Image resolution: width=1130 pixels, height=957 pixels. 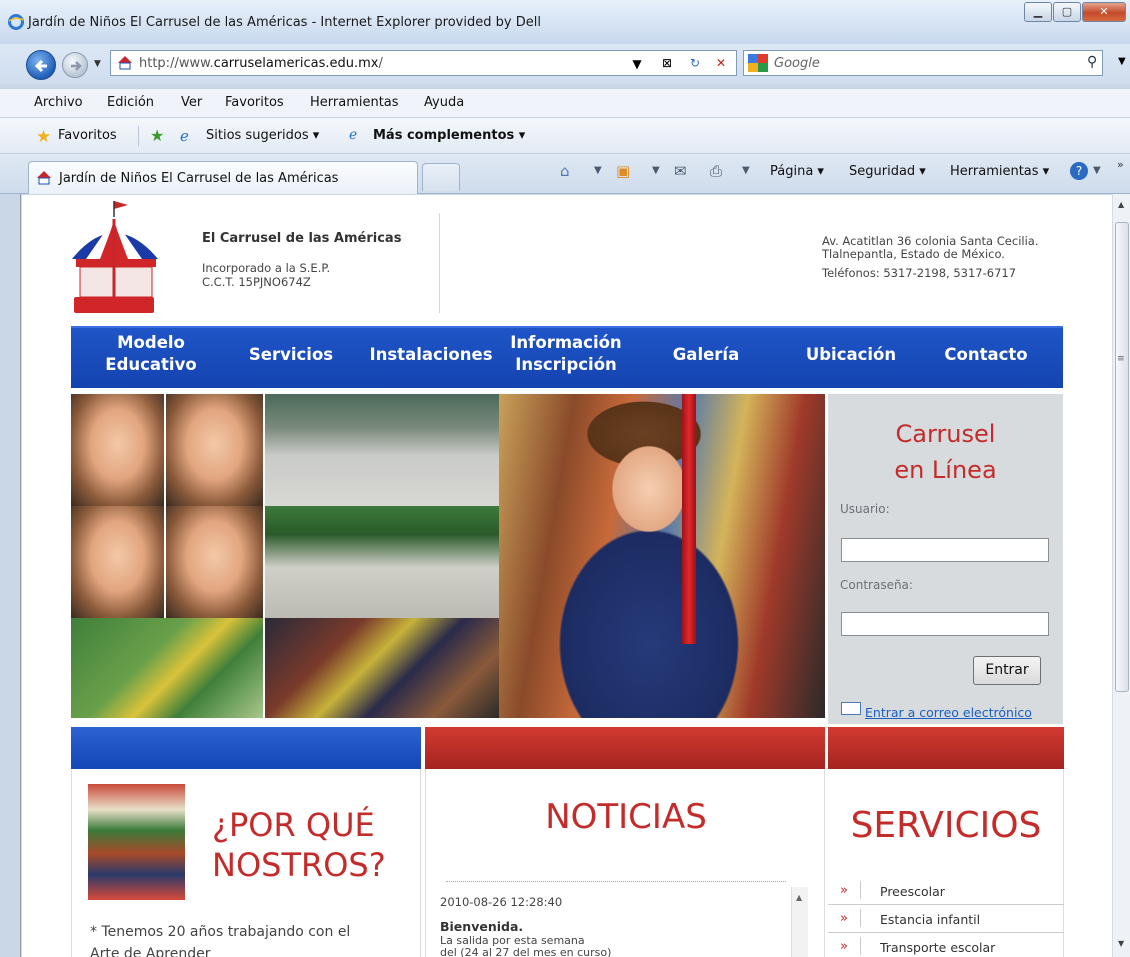 What do you see at coordinates (1121, 943) in the screenshot?
I see `scroll-down-icon: ▼` at bounding box center [1121, 943].